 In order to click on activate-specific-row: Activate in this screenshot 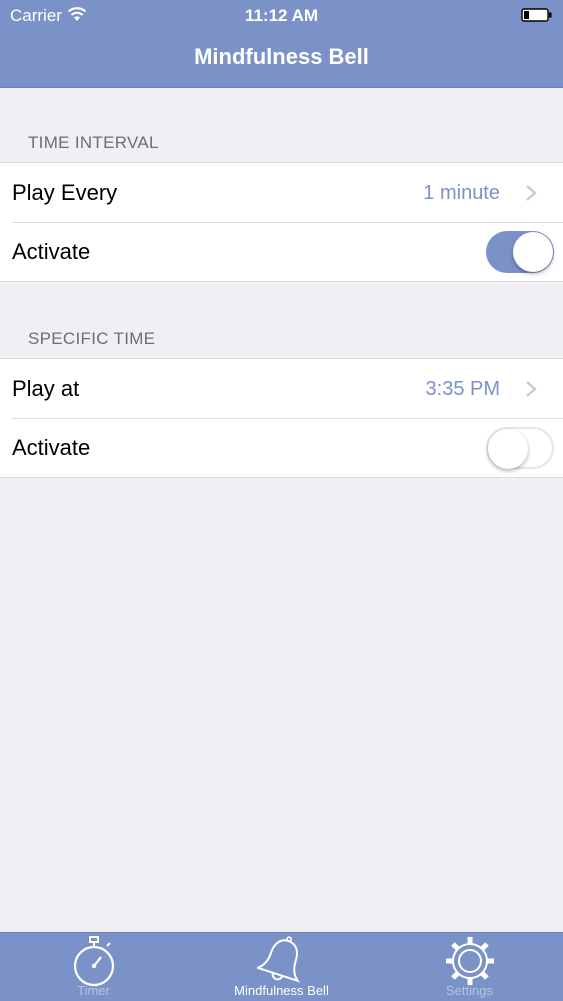, I will do `click(281, 447)`.